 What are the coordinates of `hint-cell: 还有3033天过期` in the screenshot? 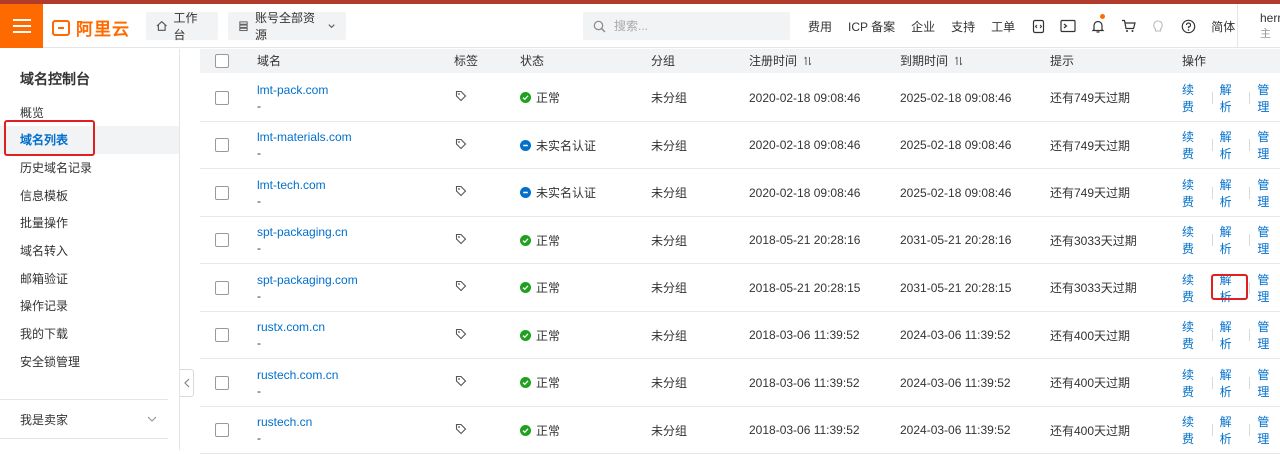 It's located at (1093, 240).